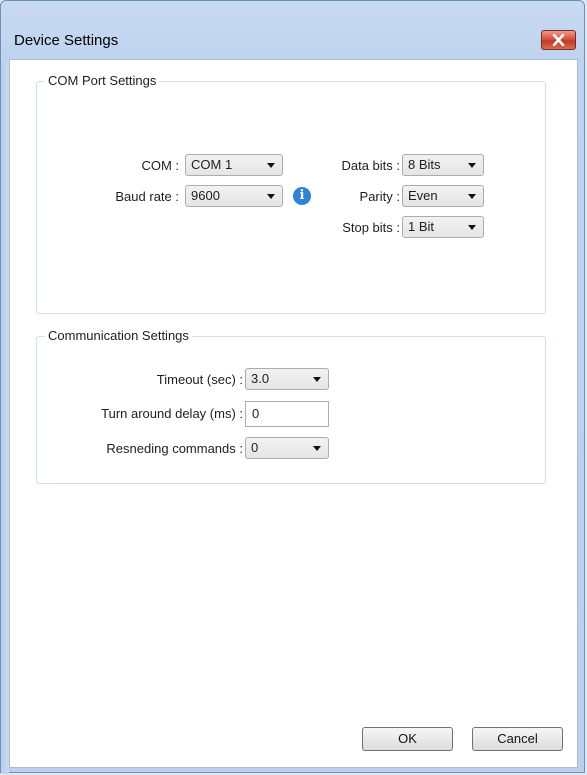 The image size is (587, 775). What do you see at coordinates (379, 196) in the screenshot?
I see `parity-label: Parity :` at bounding box center [379, 196].